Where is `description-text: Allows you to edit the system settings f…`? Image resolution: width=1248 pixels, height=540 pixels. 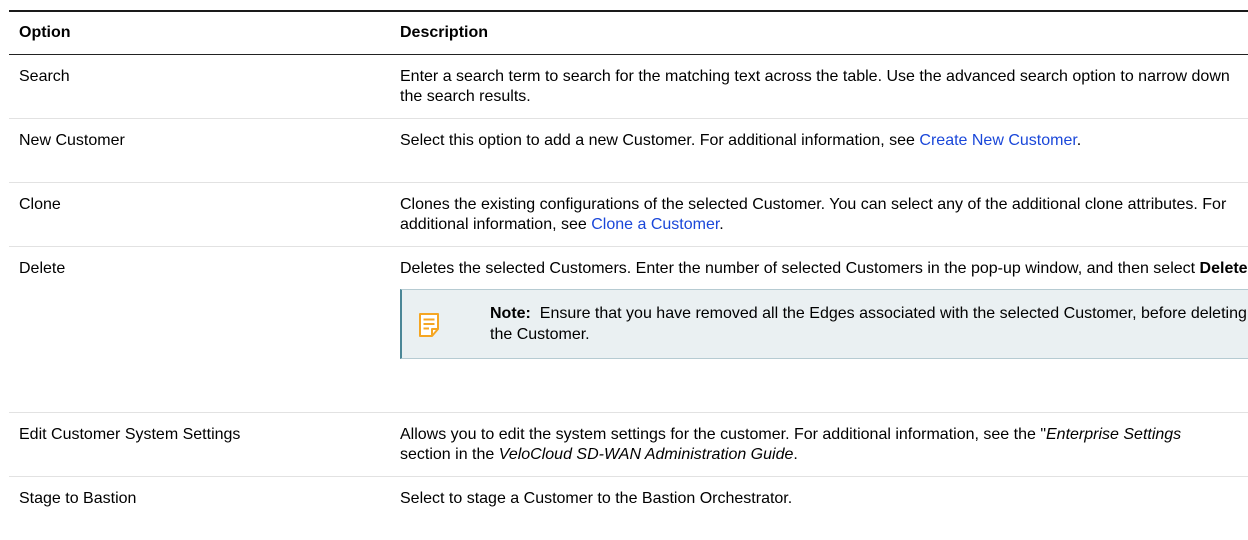
description-text: Allows you to edit the system settings f… is located at coordinates (723, 434).